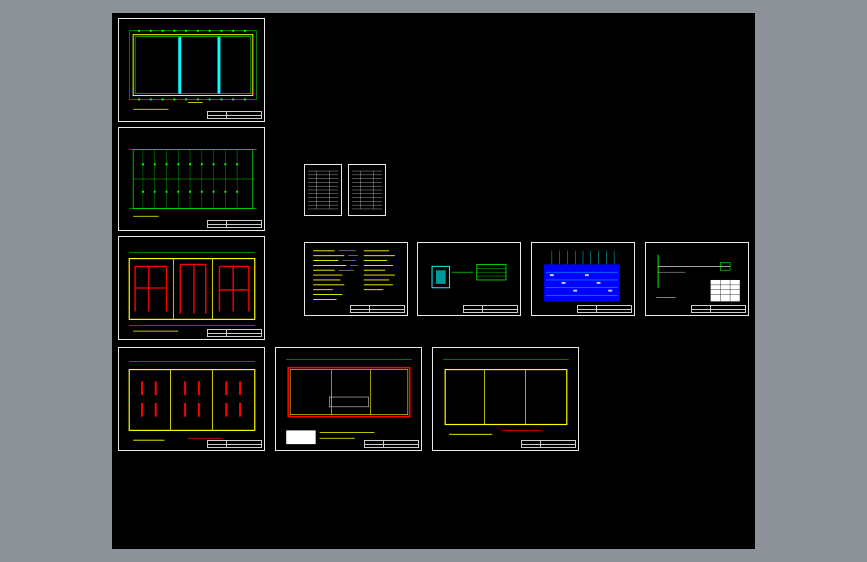  I want to click on plan-4-graphics, so click(192, 401).